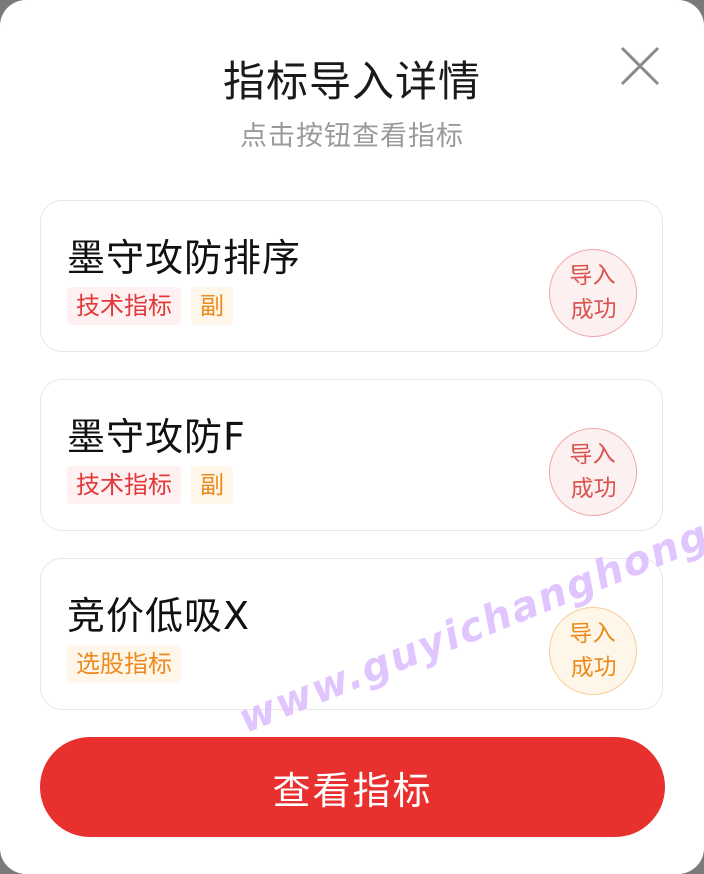 The width and height of the screenshot is (704, 874). I want to click on indicator-tags: 选股指标, so click(124, 664).